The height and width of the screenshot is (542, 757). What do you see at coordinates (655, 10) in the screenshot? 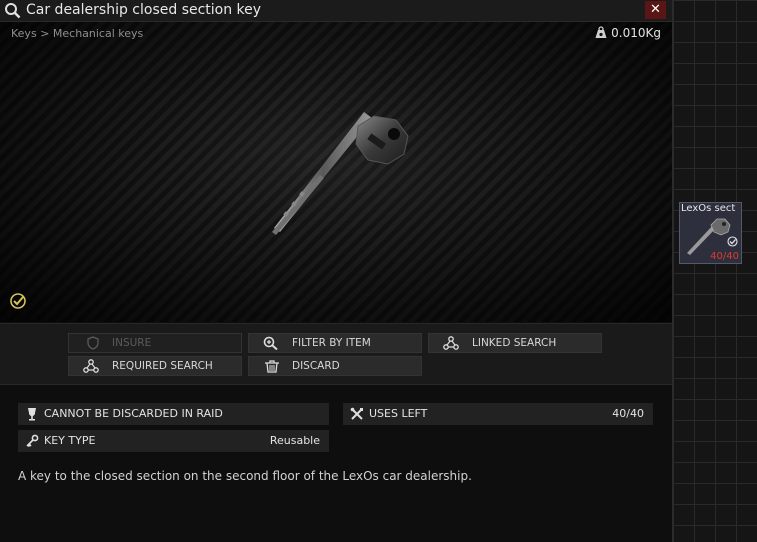
I see `close-button: ✕` at bounding box center [655, 10].